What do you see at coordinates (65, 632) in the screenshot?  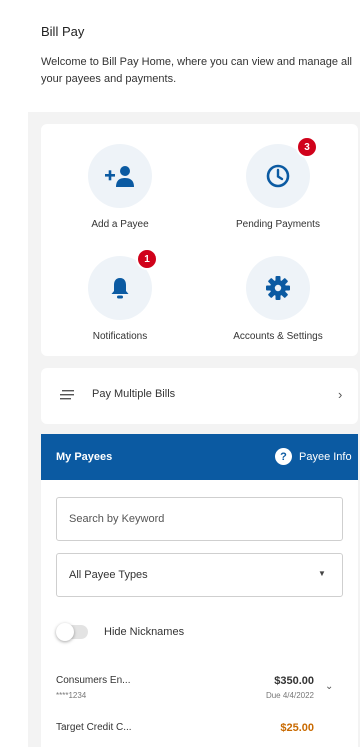 I see `toggle-knob` at bounding box center [65, 632].